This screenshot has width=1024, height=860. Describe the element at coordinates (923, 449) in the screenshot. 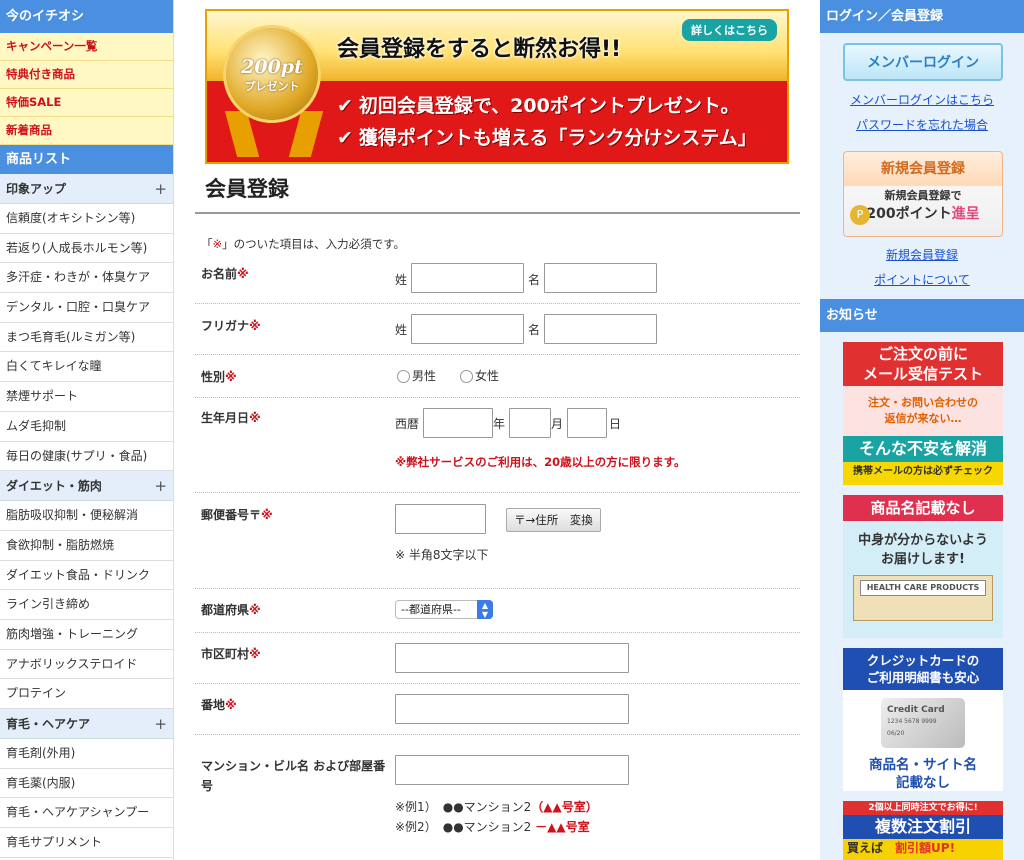

I see `ad-cta: そんな不安を解消` at that location.